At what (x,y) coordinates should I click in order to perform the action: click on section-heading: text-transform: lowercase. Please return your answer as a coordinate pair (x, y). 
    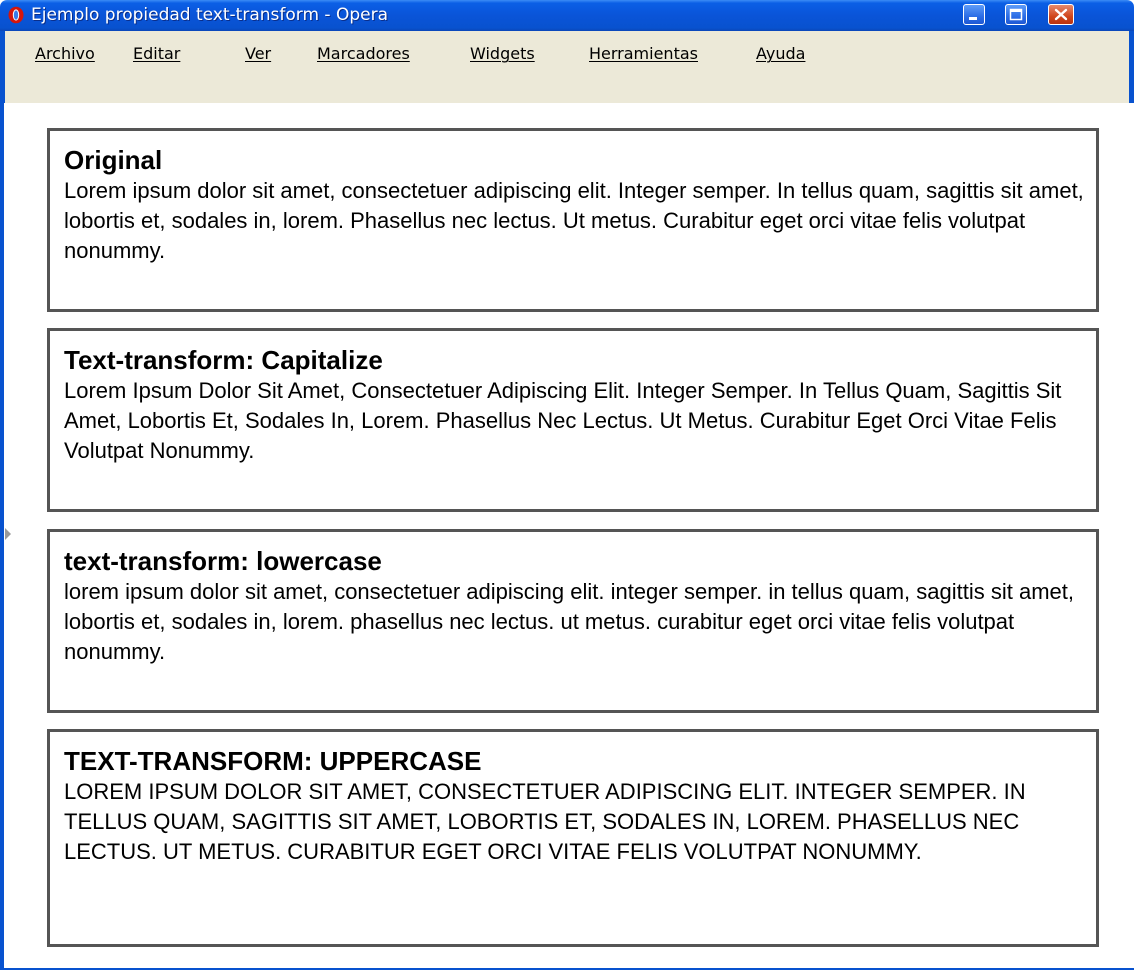
    Looking at the image, I should click on (223, 561).